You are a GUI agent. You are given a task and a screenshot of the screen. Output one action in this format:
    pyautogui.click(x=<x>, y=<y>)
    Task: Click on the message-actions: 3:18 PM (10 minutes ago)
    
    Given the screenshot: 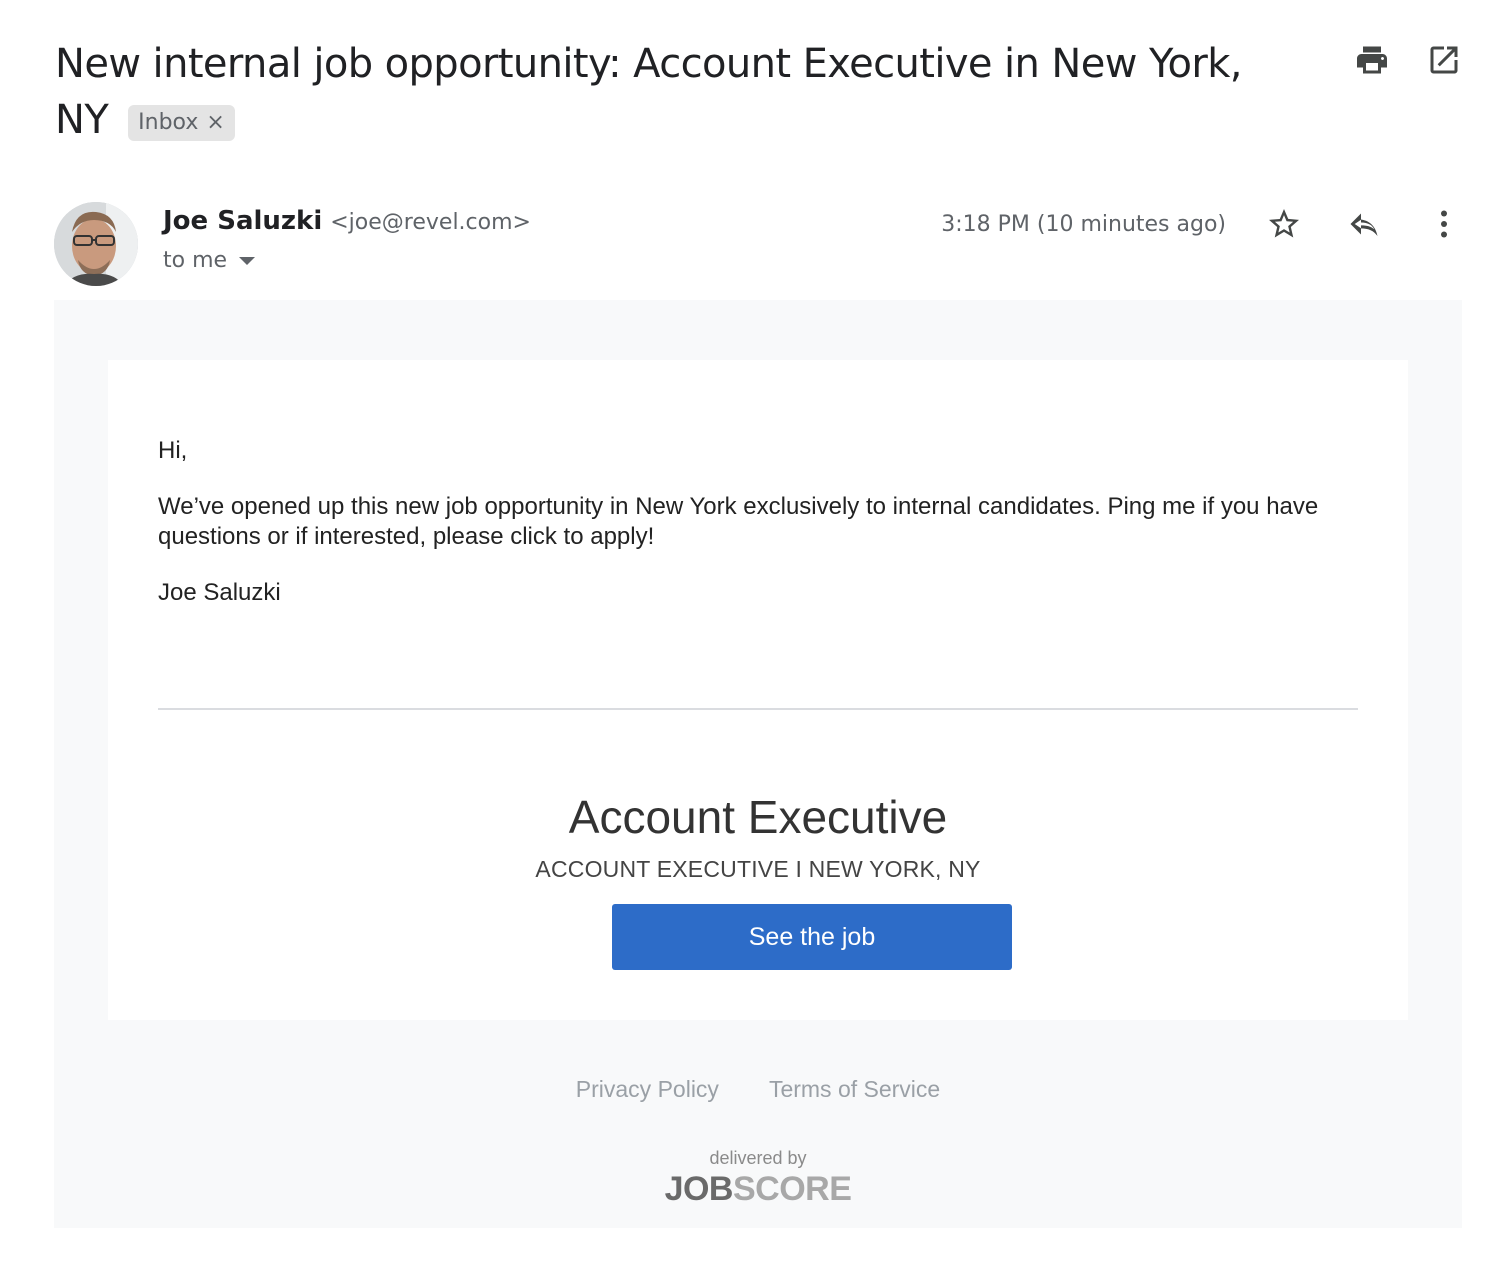 What is the action you would take?
    pyautogui.click(x=1201, y=224)
    